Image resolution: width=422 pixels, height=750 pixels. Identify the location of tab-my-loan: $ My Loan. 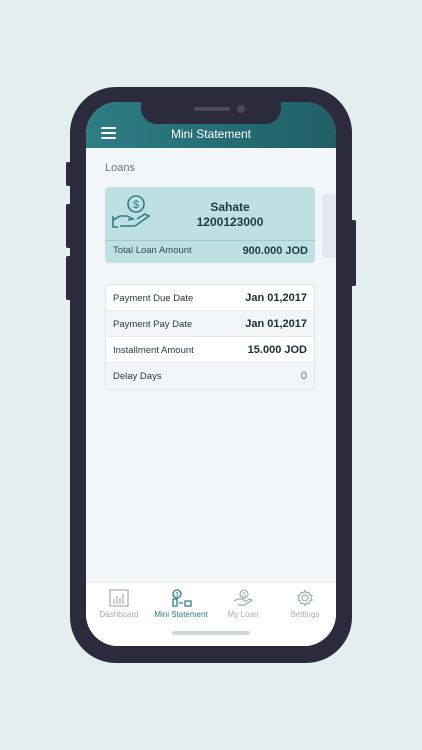
(243, 604).